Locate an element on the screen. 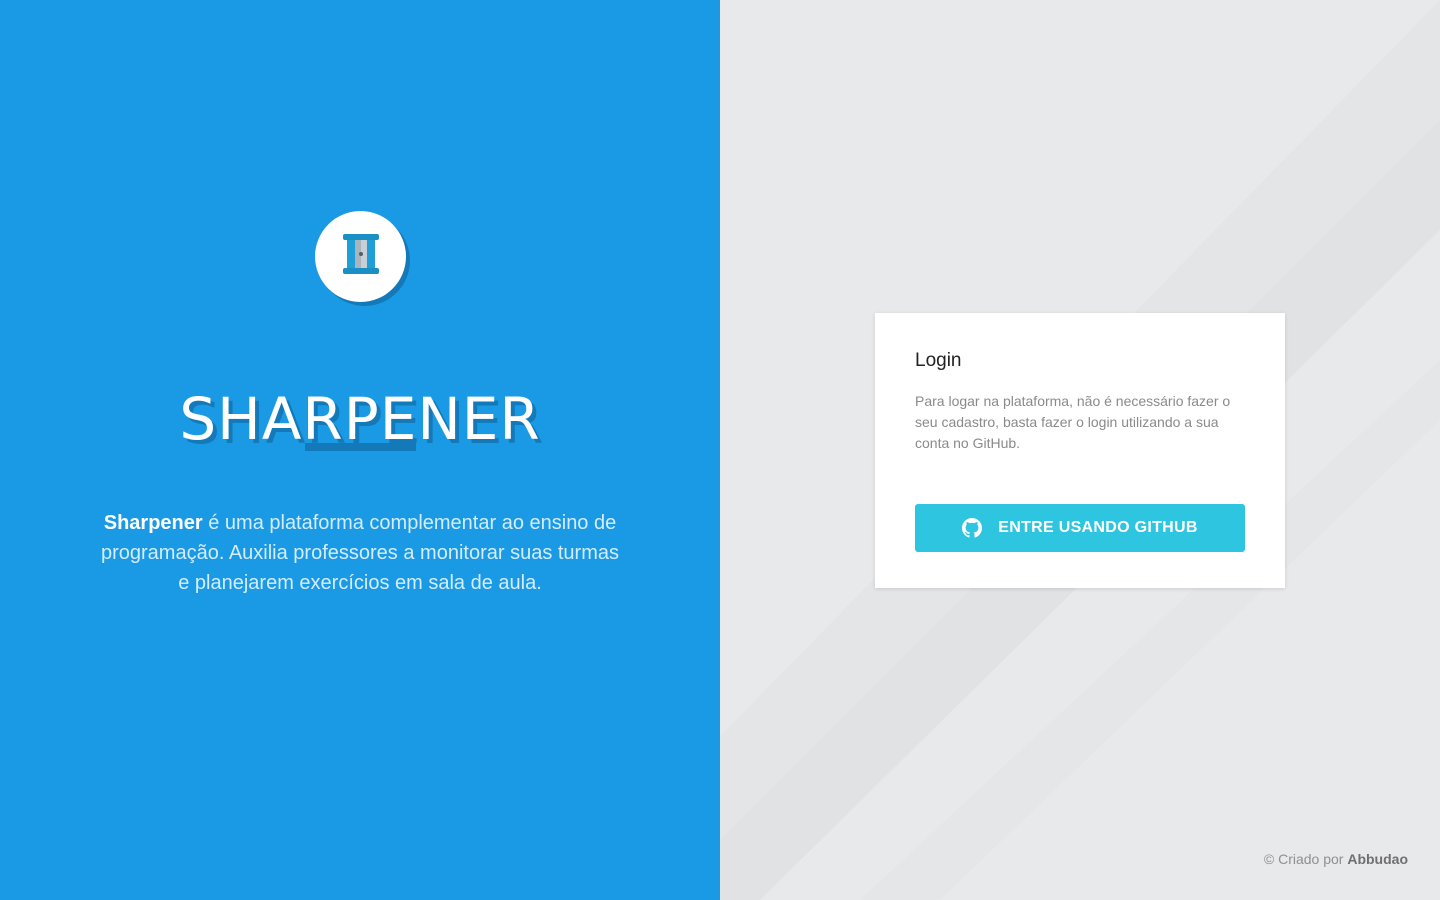 The image size is (1440, 900). logo-circle is located at coordinates (360, 256).